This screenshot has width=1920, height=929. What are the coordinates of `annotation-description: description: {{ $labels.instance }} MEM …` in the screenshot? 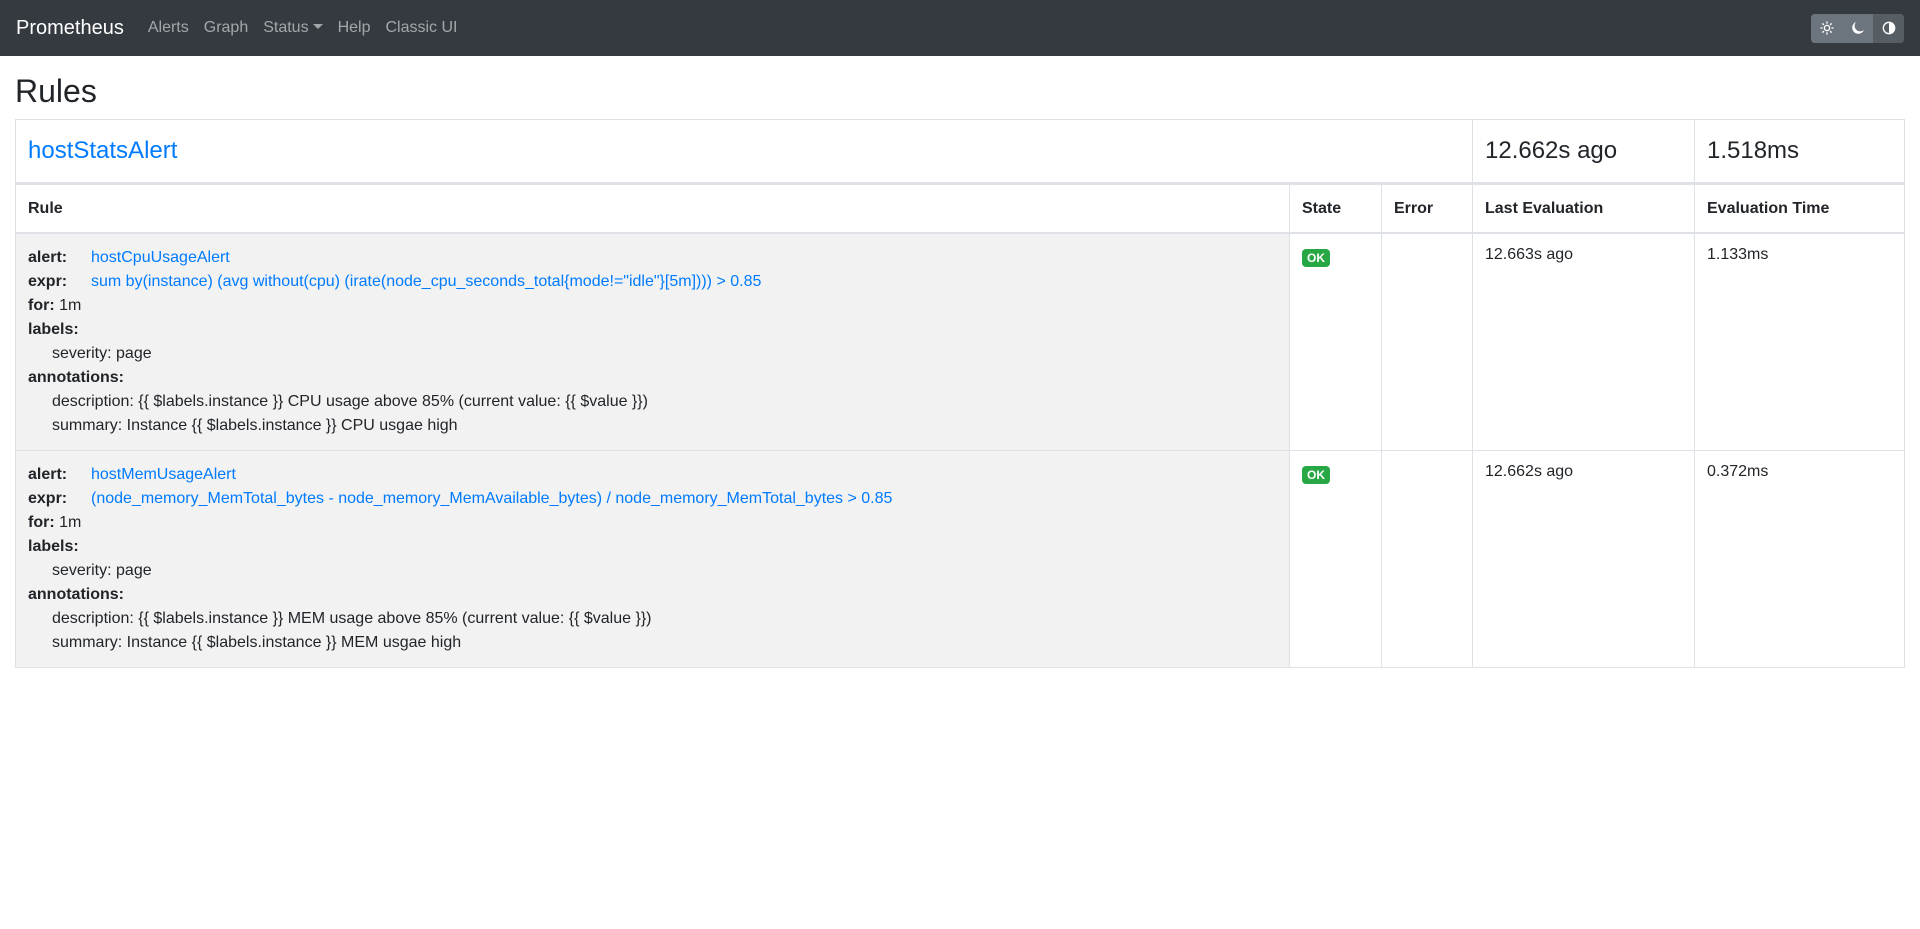 It's located at (352, 619).